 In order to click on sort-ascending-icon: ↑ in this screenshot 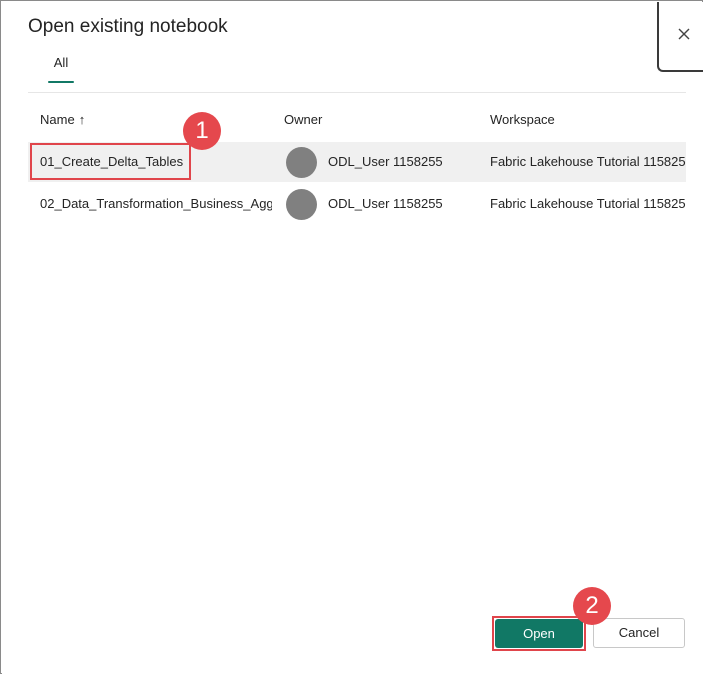, I will do `click(82, 119)`.